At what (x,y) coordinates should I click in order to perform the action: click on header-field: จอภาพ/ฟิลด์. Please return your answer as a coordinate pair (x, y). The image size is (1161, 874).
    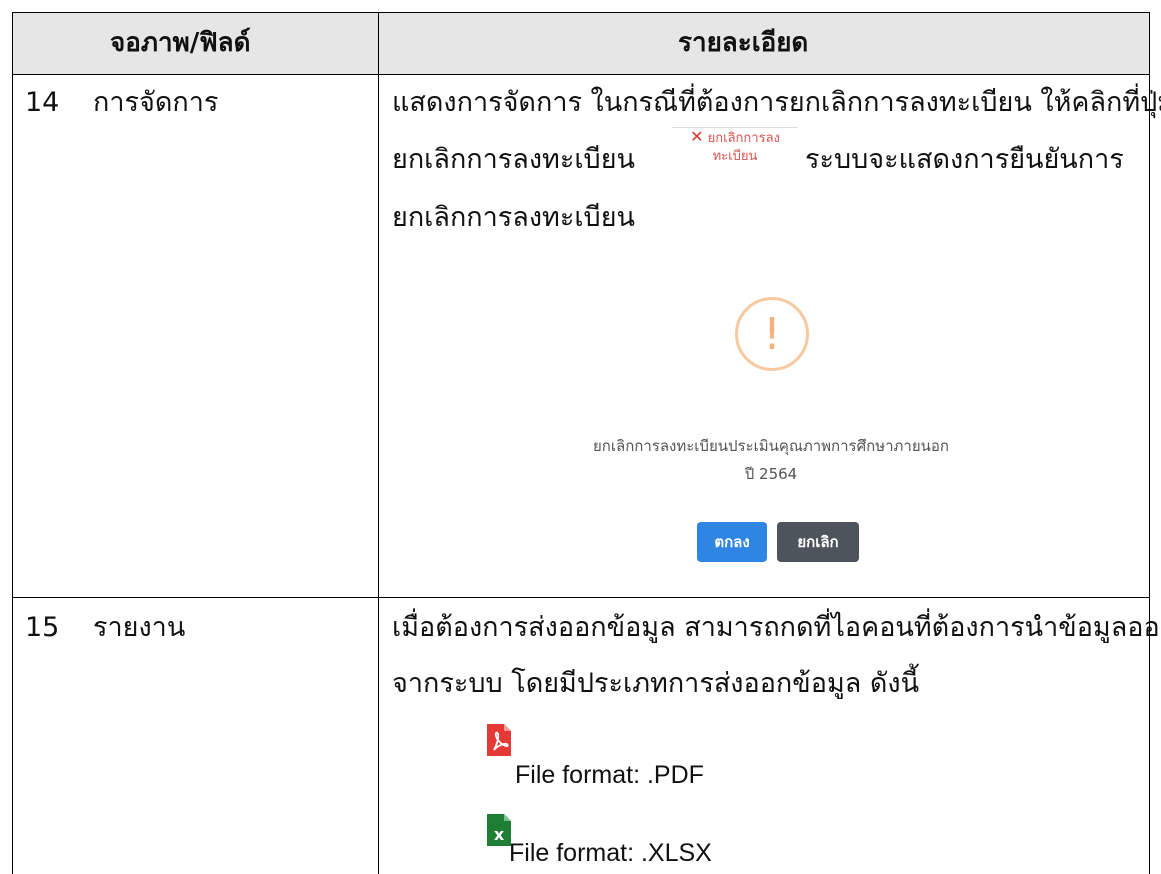
    Looking at the image, I should click on (180, 43).